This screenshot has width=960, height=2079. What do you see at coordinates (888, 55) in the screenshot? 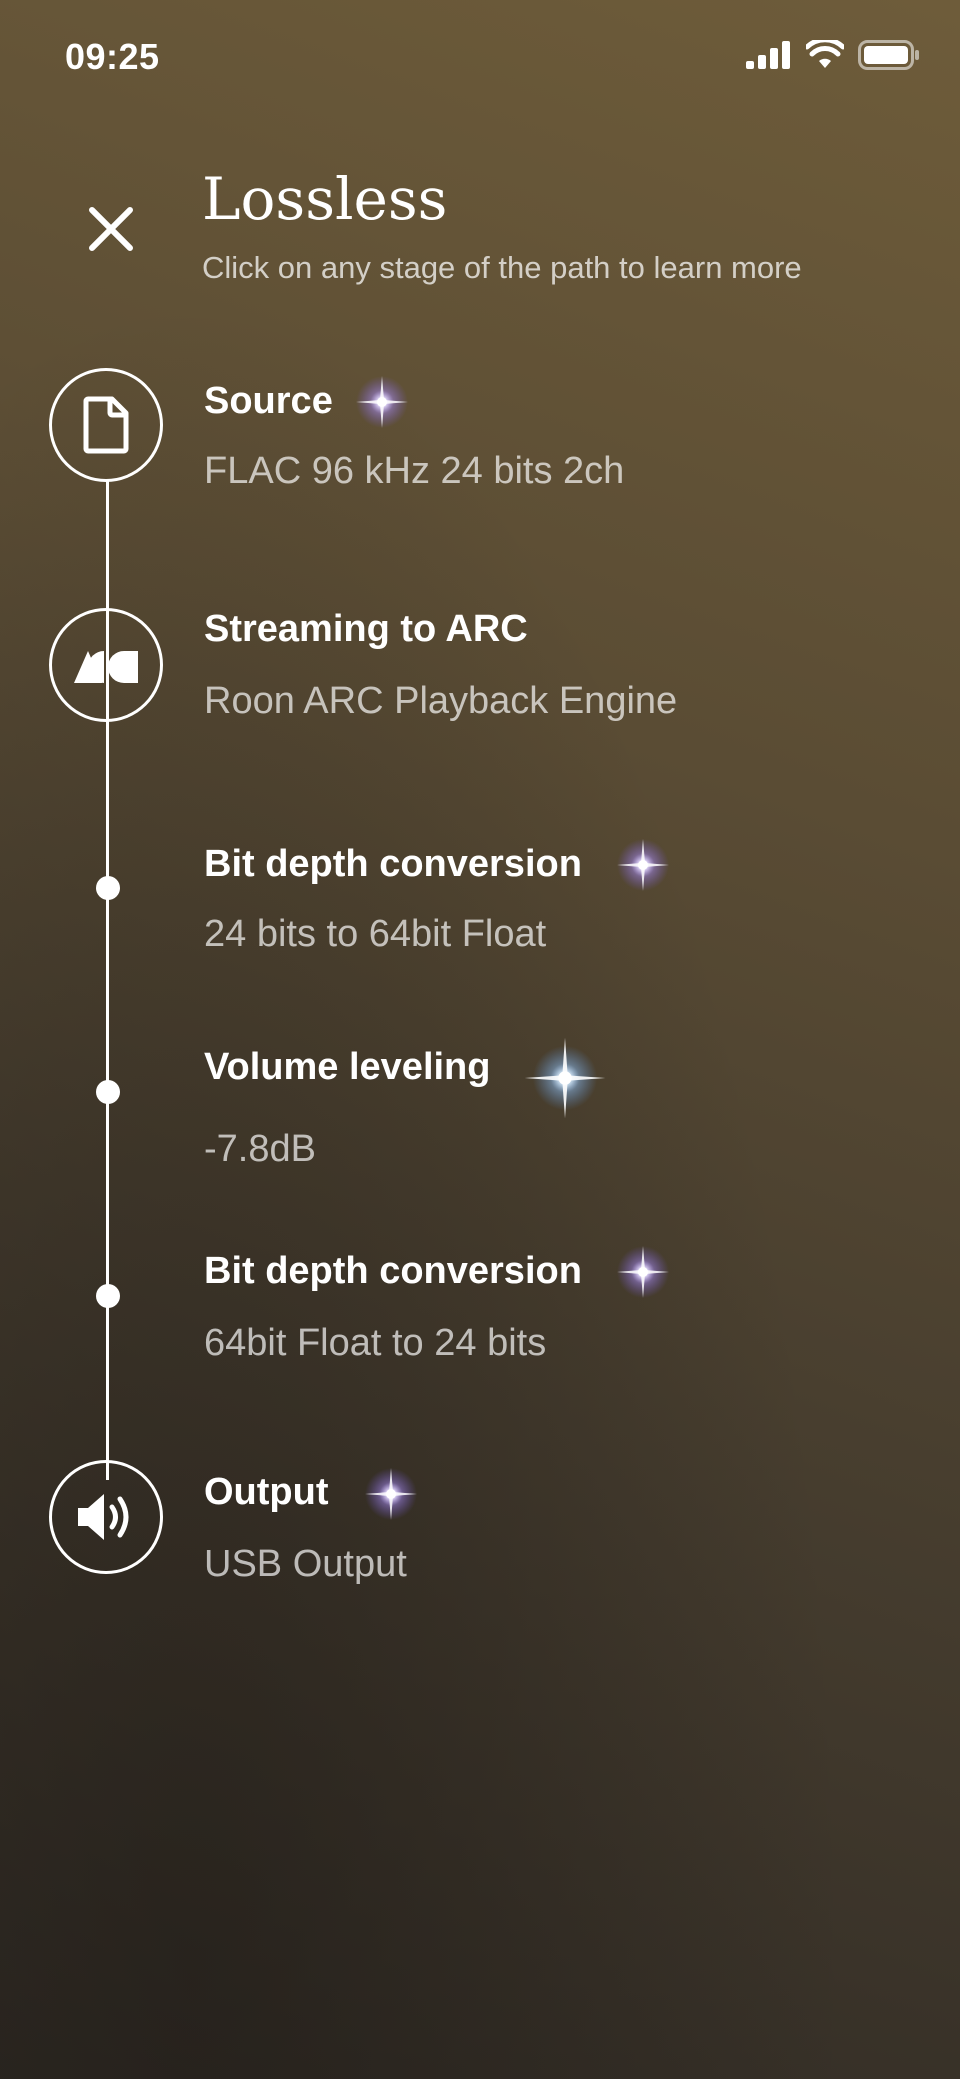
I see `battery-icon` at bounding box center [888, 55].